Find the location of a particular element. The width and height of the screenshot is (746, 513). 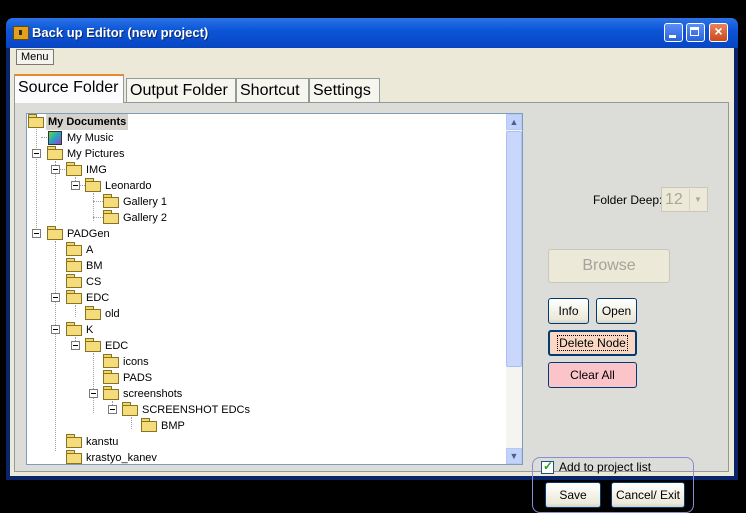

tree-node-bmp: BMP is located at coordinates (164, 426).